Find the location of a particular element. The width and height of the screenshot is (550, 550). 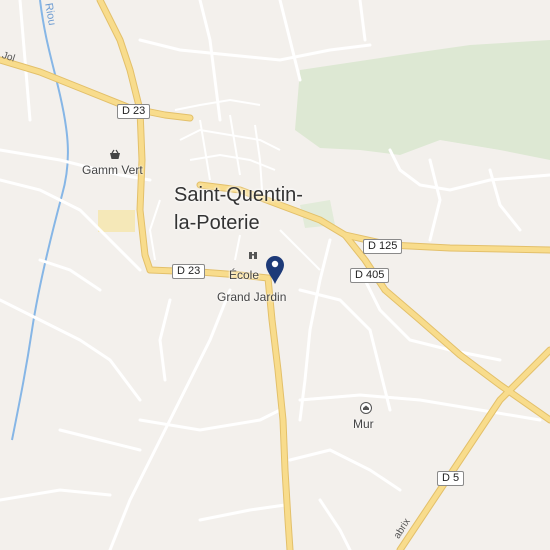

road-shield-d23-south: D 23 is located at coordinates (189, 271).